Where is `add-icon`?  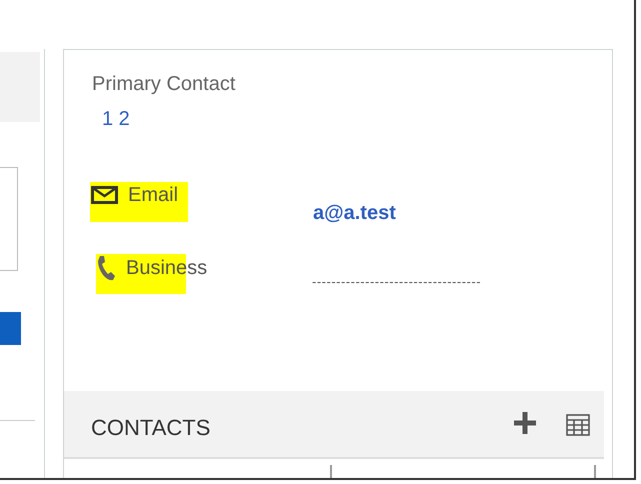 add-icon is located at coordinates (525, 423).